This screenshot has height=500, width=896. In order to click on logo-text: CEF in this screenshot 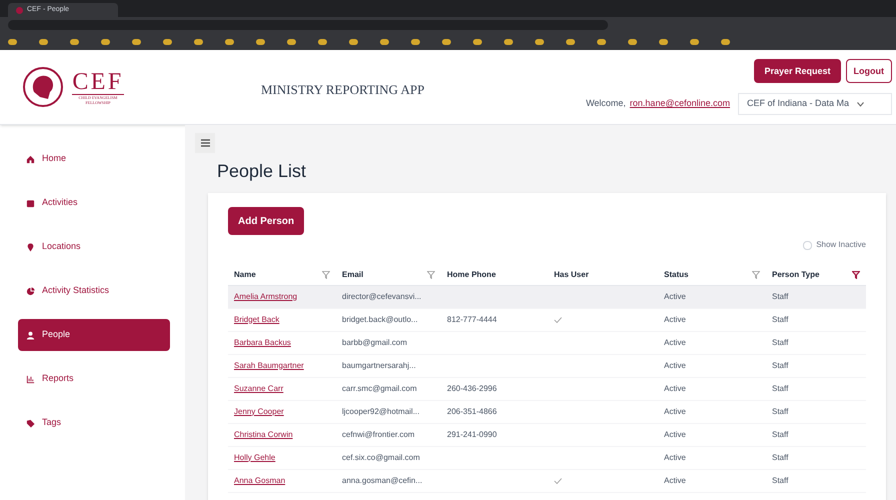, I will do `click(98, 82)`.